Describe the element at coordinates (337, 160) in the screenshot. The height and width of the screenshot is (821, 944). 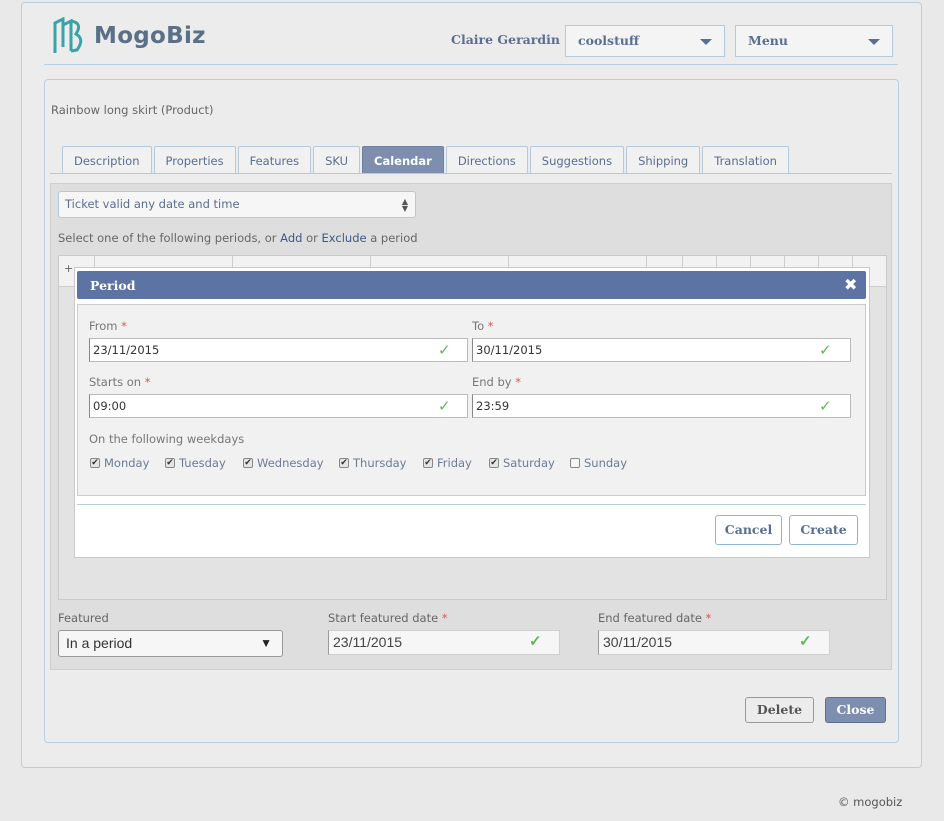
I see `tab-sku: SKU` at that location.